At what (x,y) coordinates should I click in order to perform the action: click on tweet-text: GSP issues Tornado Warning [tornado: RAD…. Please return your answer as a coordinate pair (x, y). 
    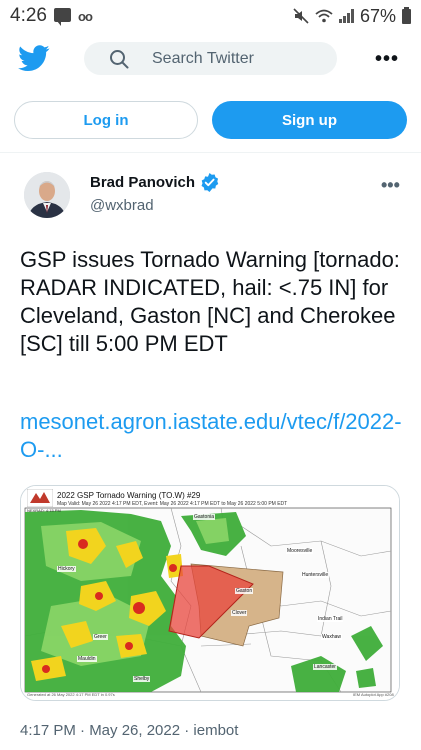
    Looking at the image, I should click on (210, 301).